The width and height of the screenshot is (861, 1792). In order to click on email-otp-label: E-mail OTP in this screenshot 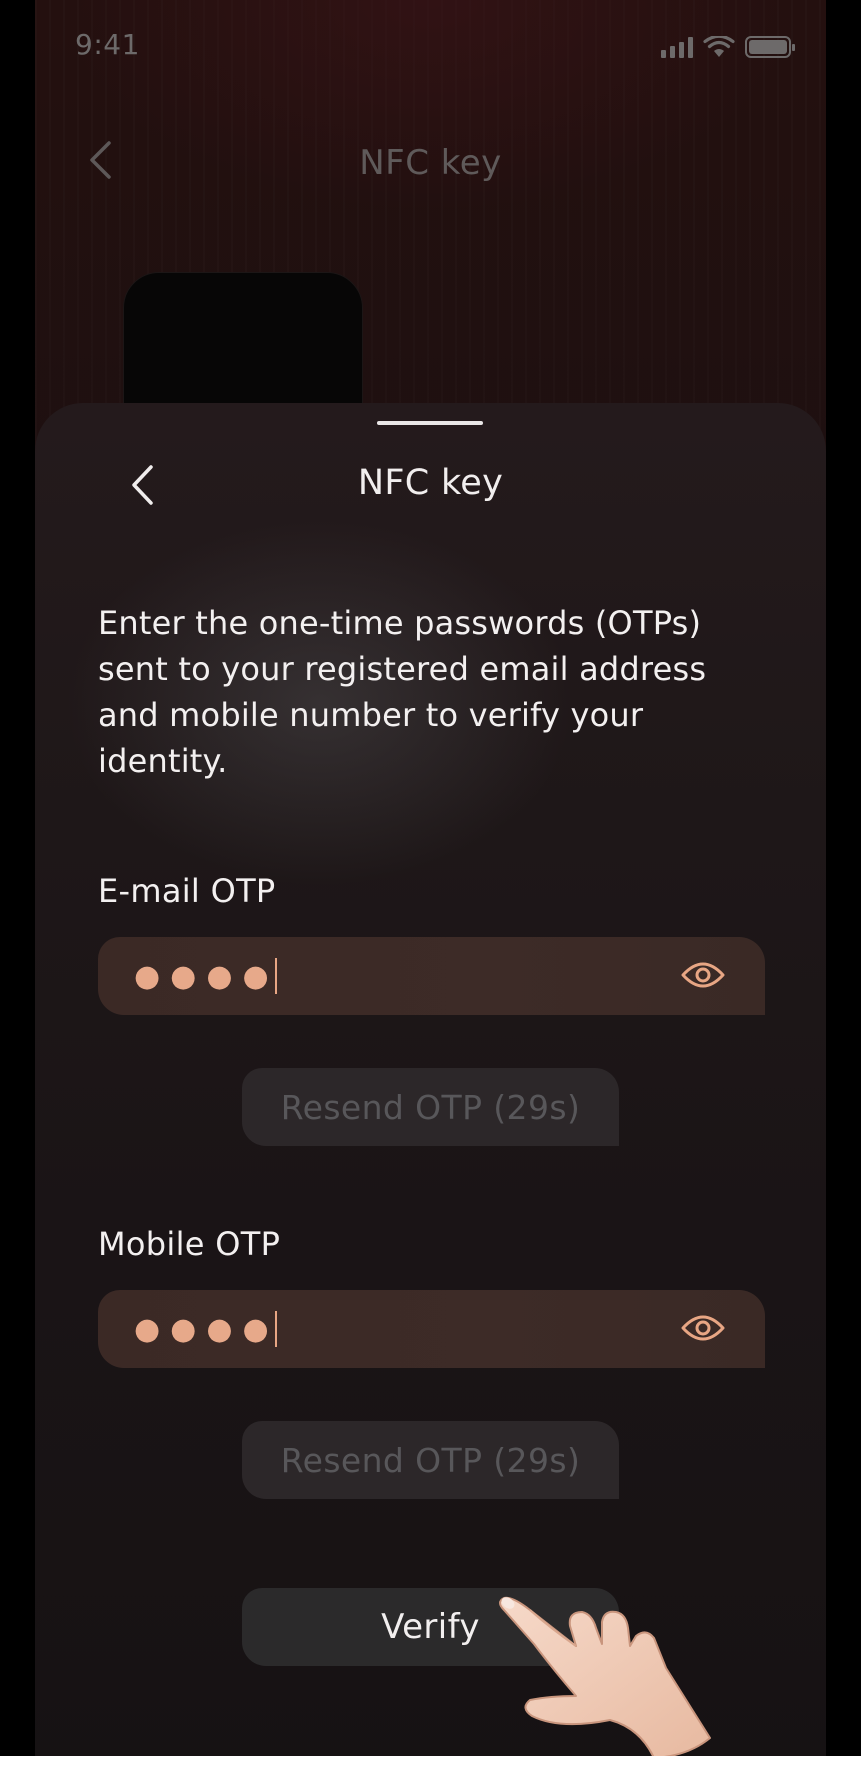, I will do `click(187, 891)`.